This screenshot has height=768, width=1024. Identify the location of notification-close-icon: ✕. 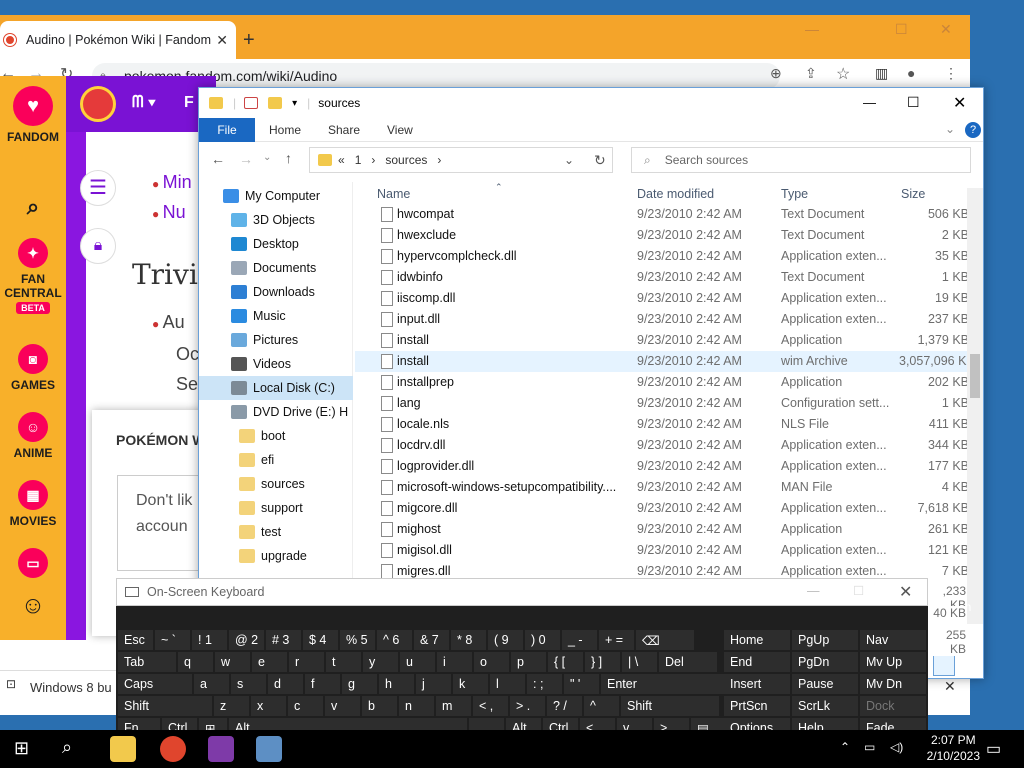
(950, 686).